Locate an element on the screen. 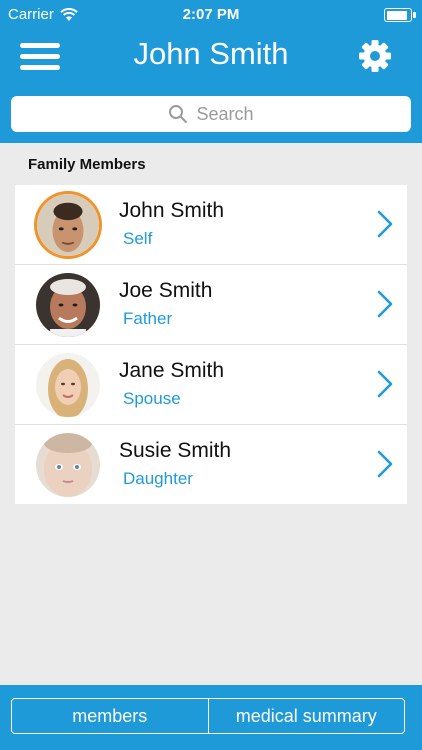 The height and width of the screenshot is (750, 422). clock: 2:07 PM is located at coordinates (211, 14).